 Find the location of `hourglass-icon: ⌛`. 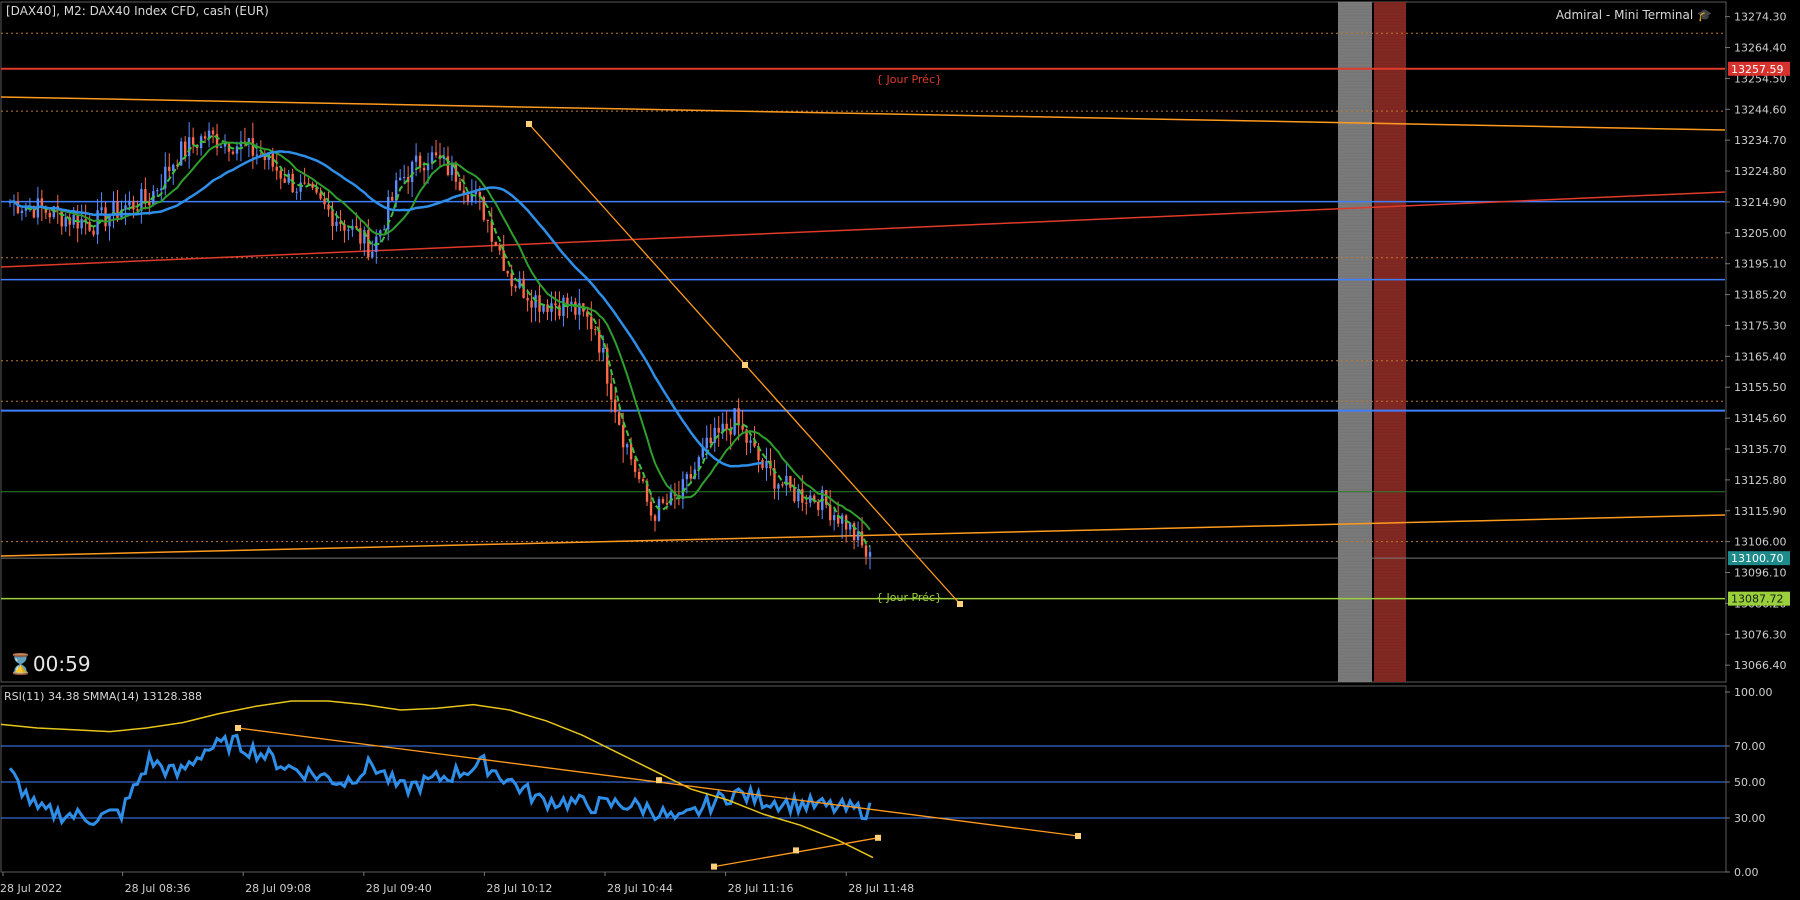

hourglass-icon: ⌛ is located at coordinates (20, 664).